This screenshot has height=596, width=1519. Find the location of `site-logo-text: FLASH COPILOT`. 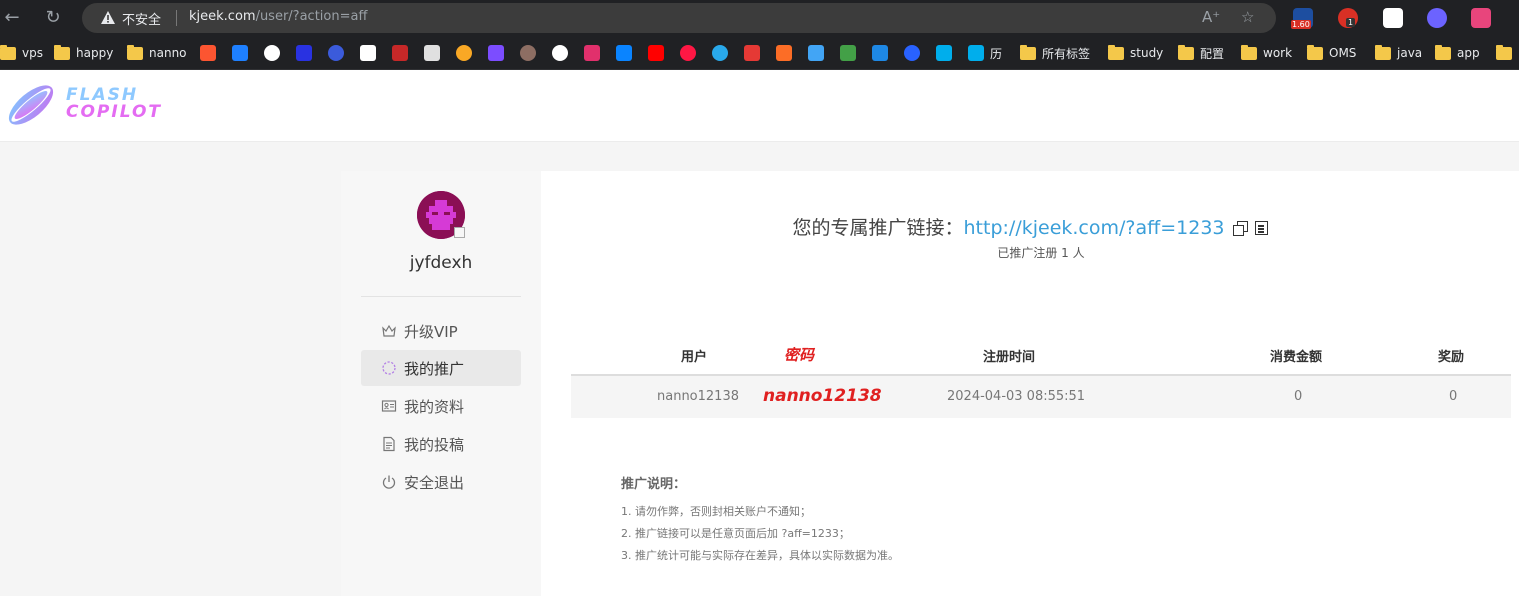

site-logo-text: FLASH COPILOT is located at coordinates (114, 104).